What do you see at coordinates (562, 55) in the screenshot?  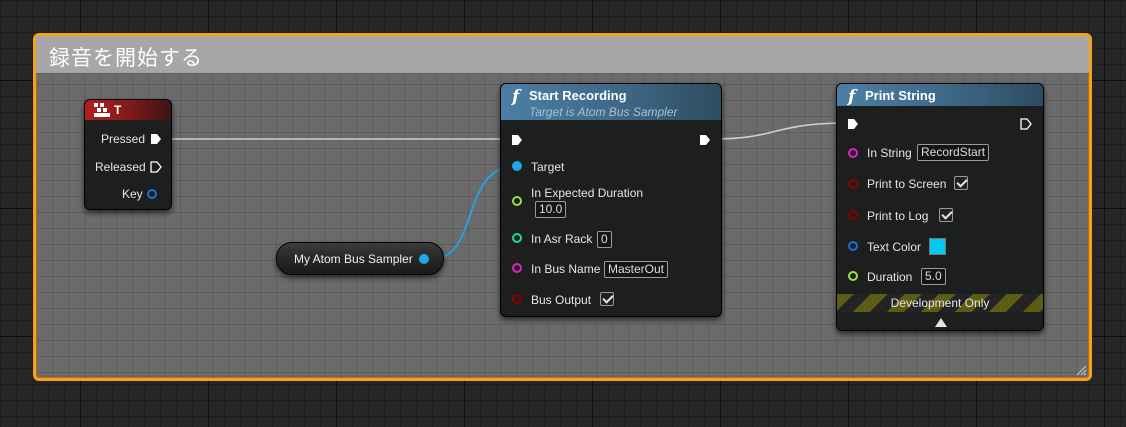 I see `comment-header: 録音を開始する` at bounding box center [562, 55].